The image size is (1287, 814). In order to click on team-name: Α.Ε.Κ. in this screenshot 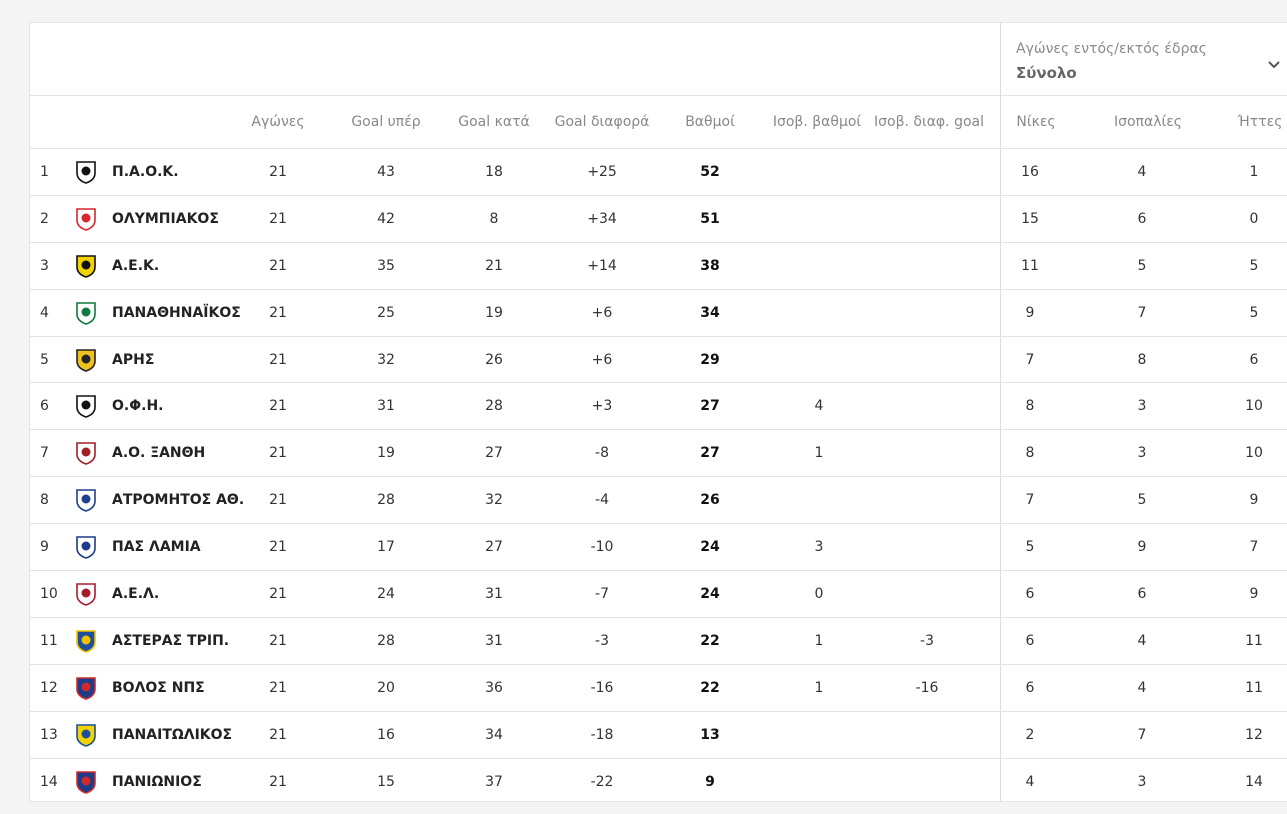, I will do `click(135, 266)`.